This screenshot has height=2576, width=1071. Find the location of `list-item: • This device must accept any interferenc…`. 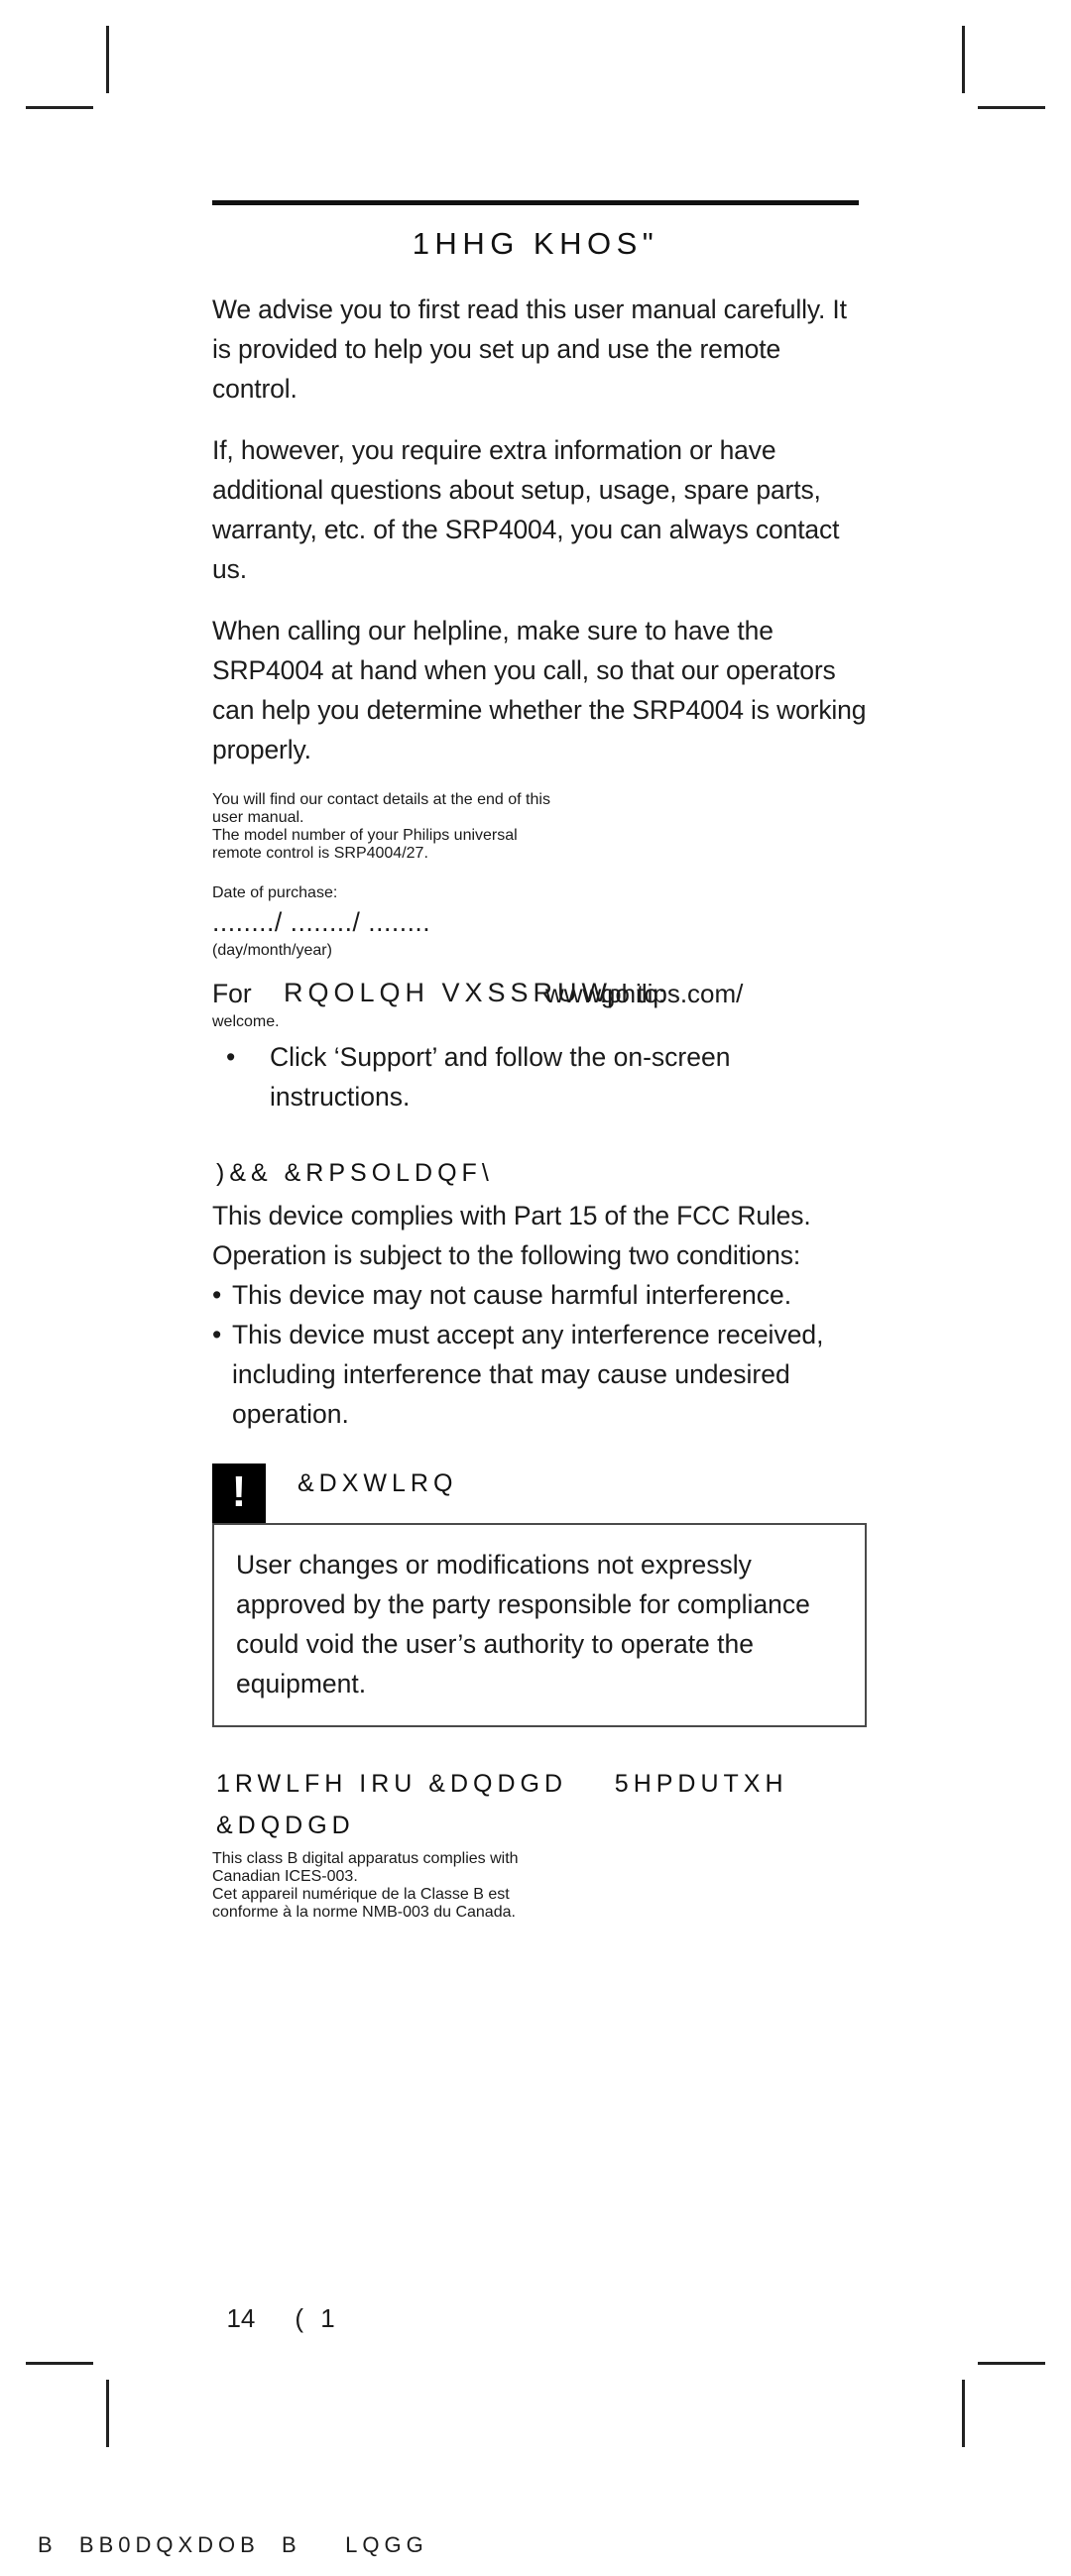

list-item: • This device must accept any interferenc… is located at coordinates (539, 1375).